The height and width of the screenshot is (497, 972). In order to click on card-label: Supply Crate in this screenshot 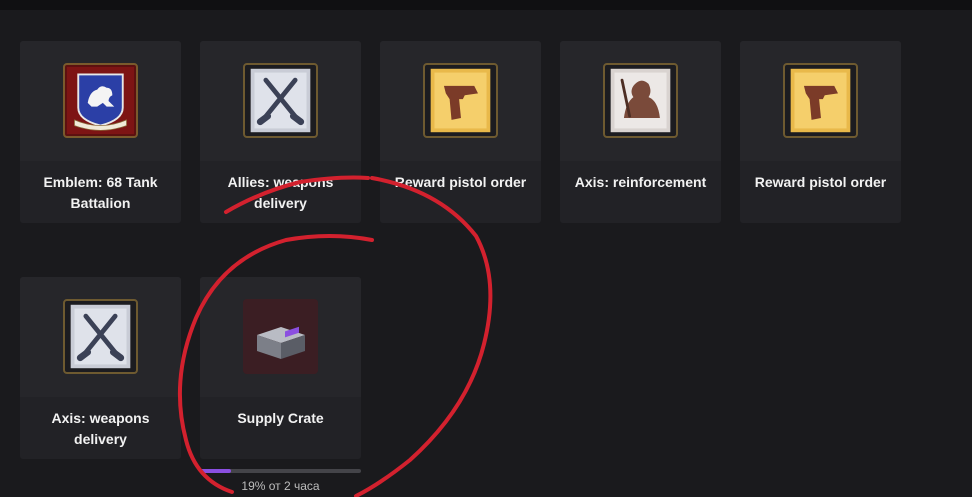, I will do `click(280, 418)`.